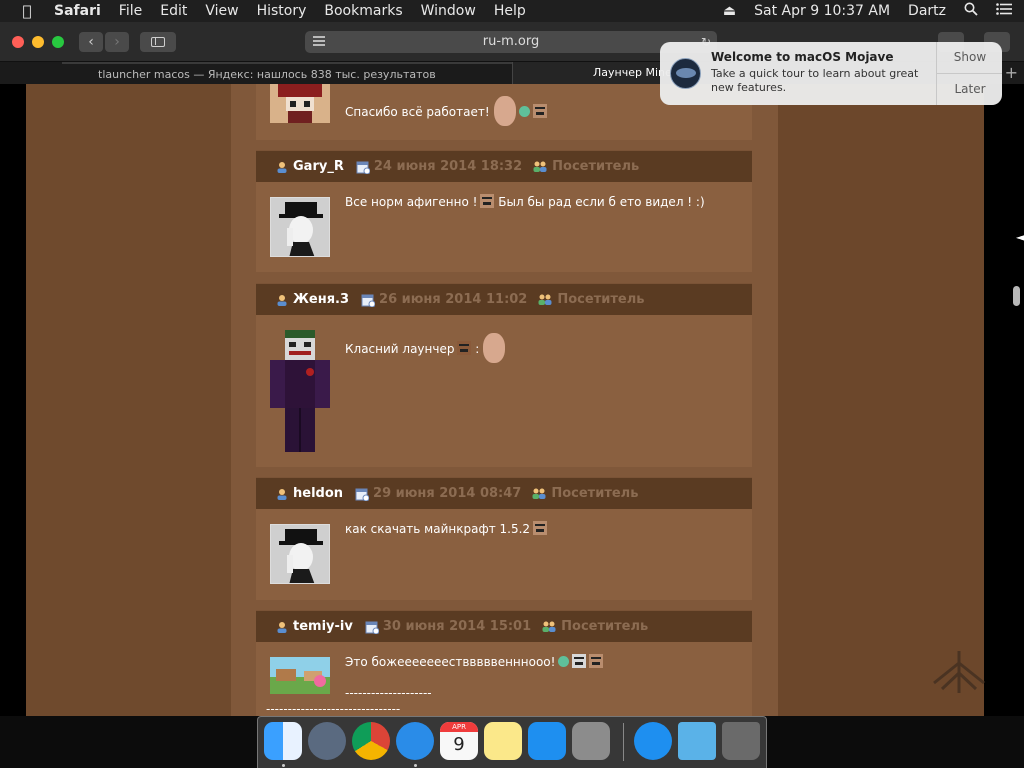  I want to click on menu-window: Window, so click(448, 11).